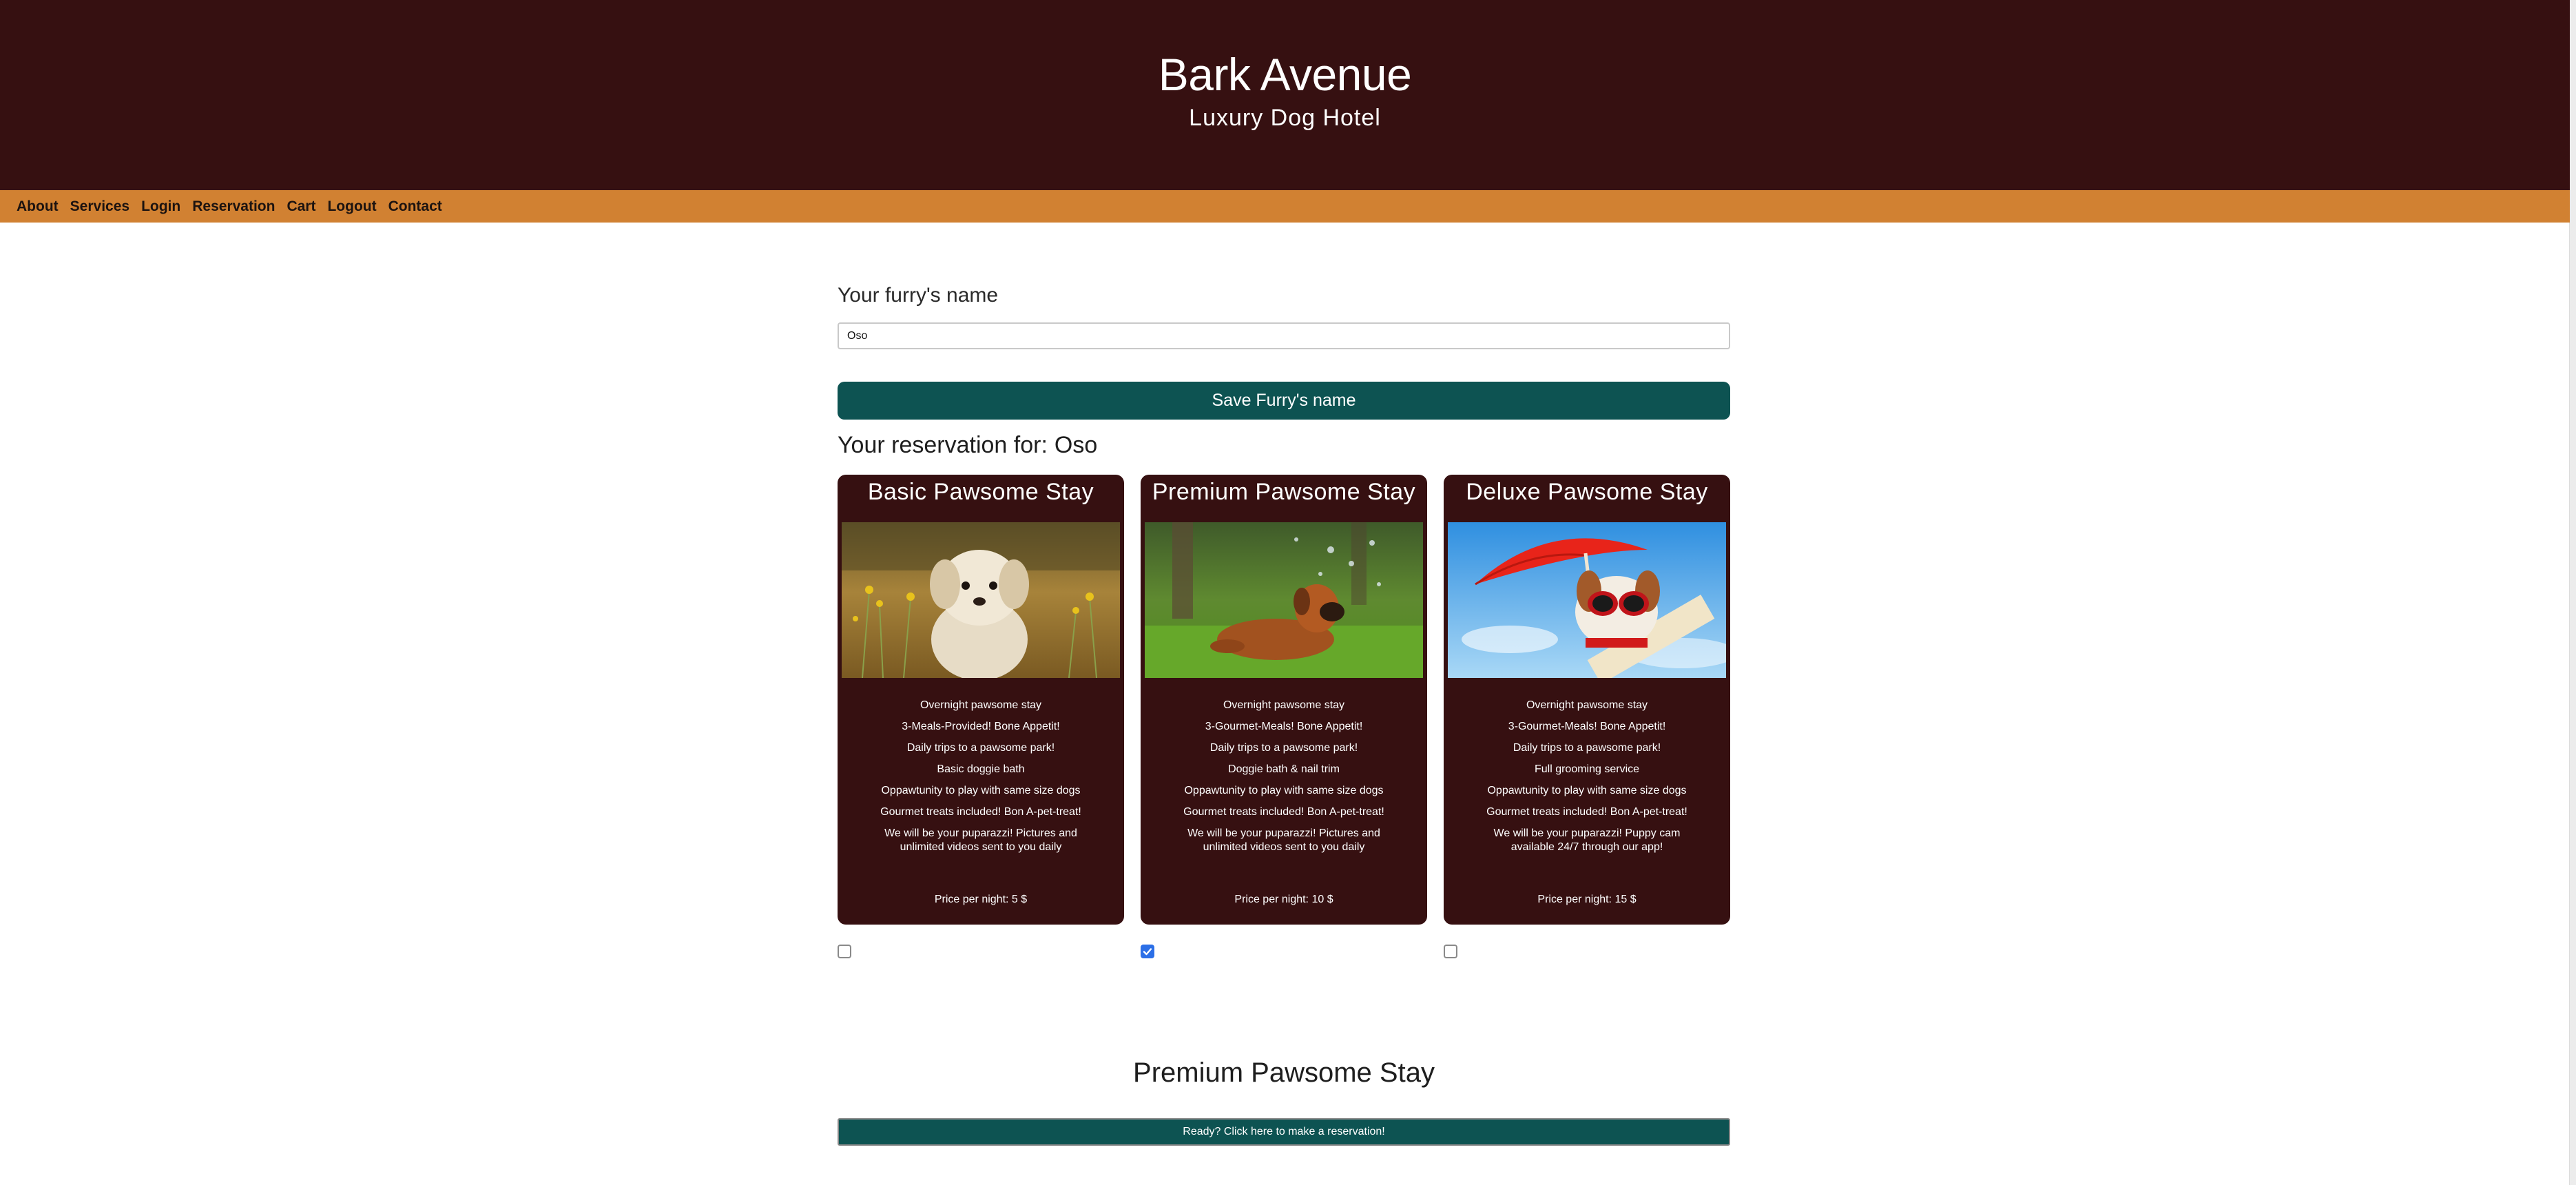 The height and width of the screenshot is (1185, 2576). I want to click on dog-with-umbrella-photo, so click(1587, 600).